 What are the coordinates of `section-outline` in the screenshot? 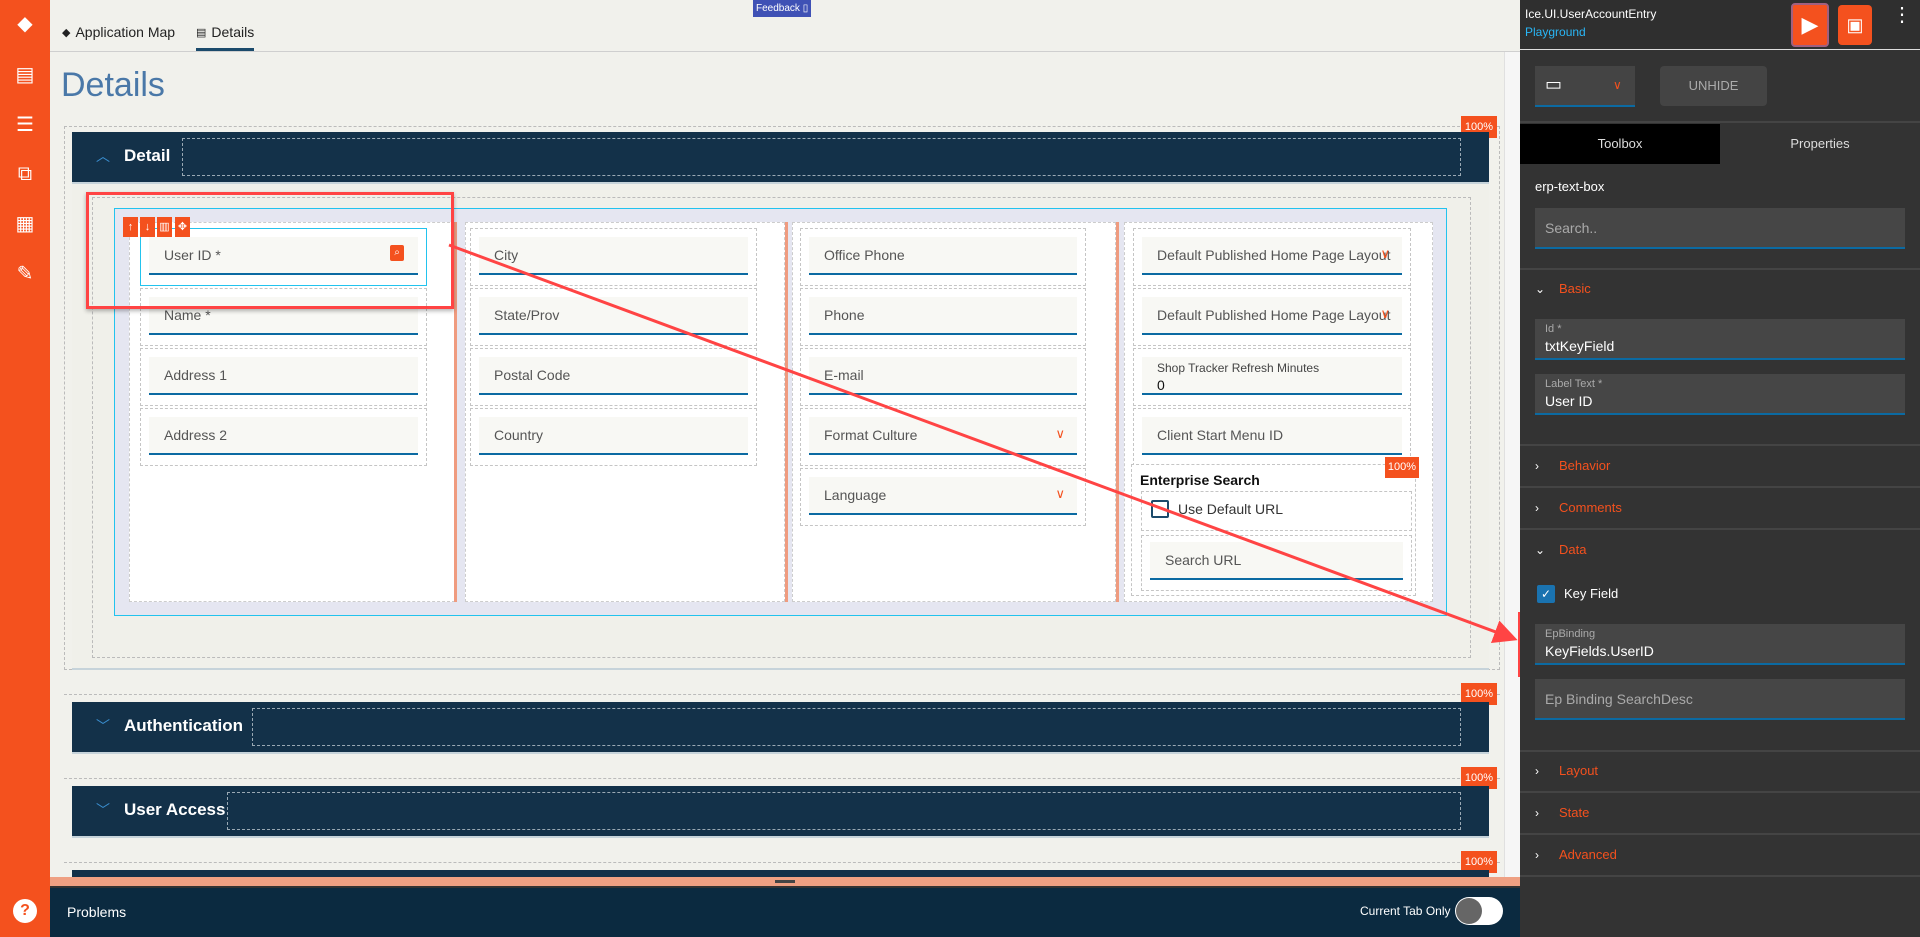 It's located at (782, 778).